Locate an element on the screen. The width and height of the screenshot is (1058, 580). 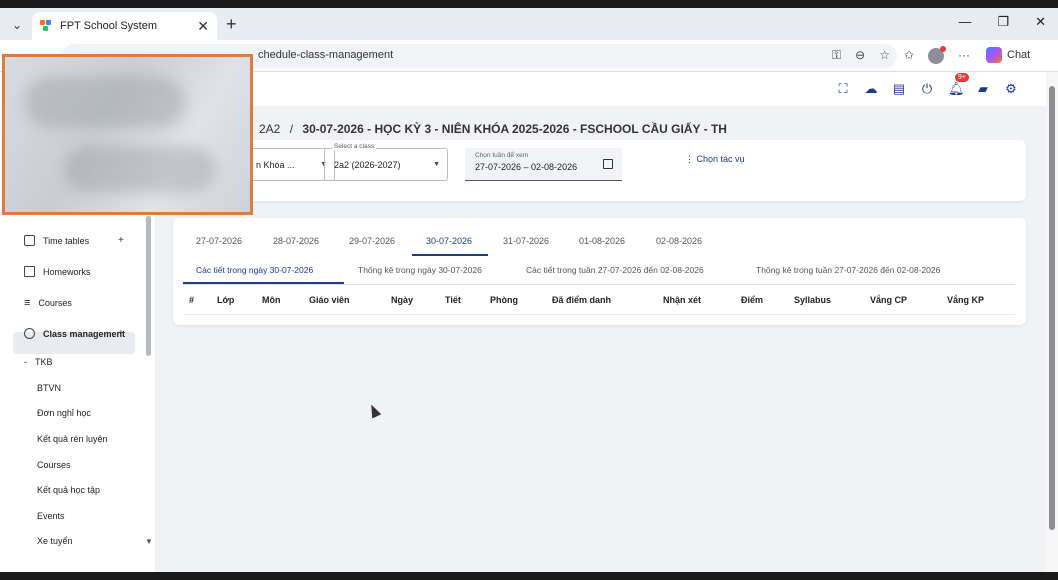
column-header: Tiết is located at coordinates (453, 300).